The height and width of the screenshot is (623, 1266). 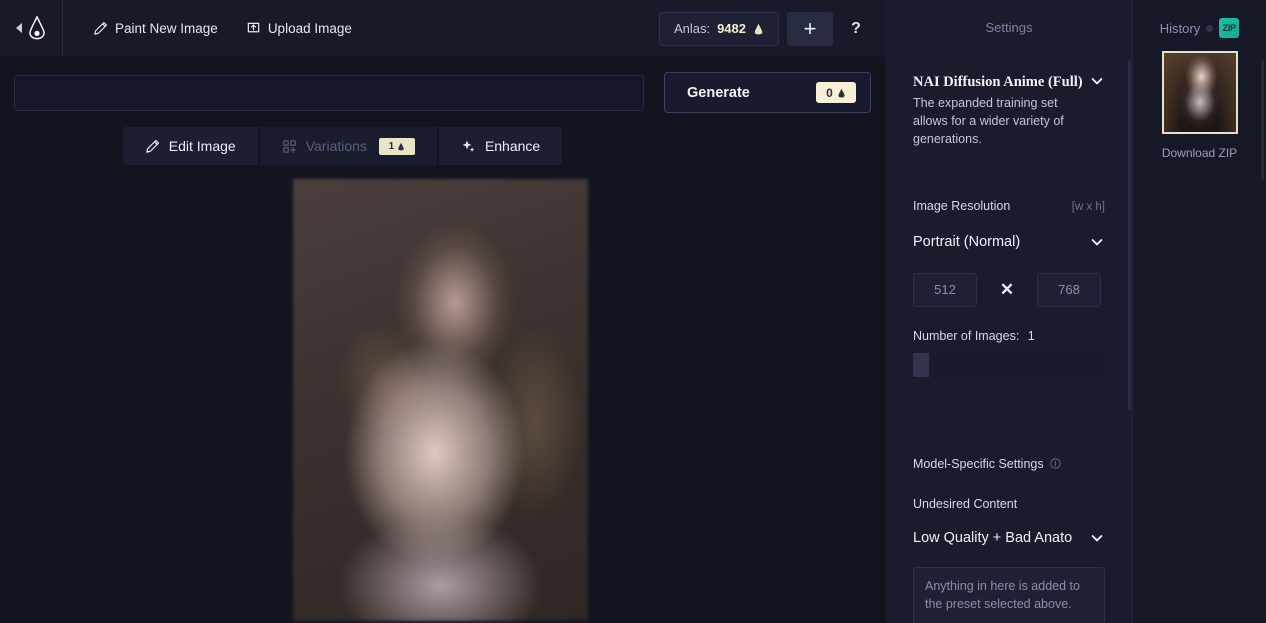 I want to click on resolution-header: Image Resolution [w x h], so click(x=1009, y=206).